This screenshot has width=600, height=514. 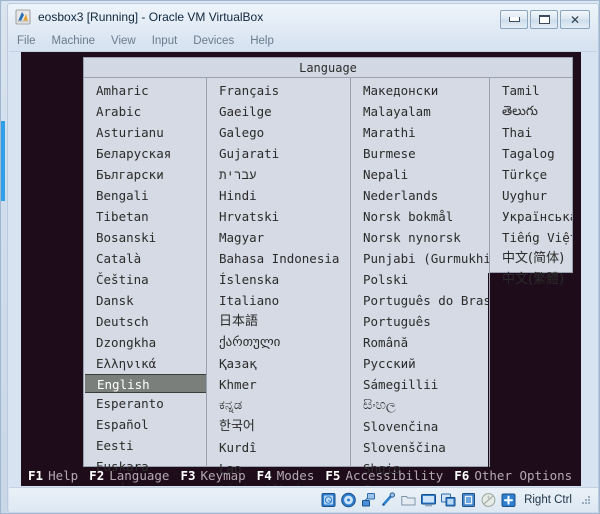 I want to click on language-list-item: Norsk bokmål, so click(x=420, y=216).